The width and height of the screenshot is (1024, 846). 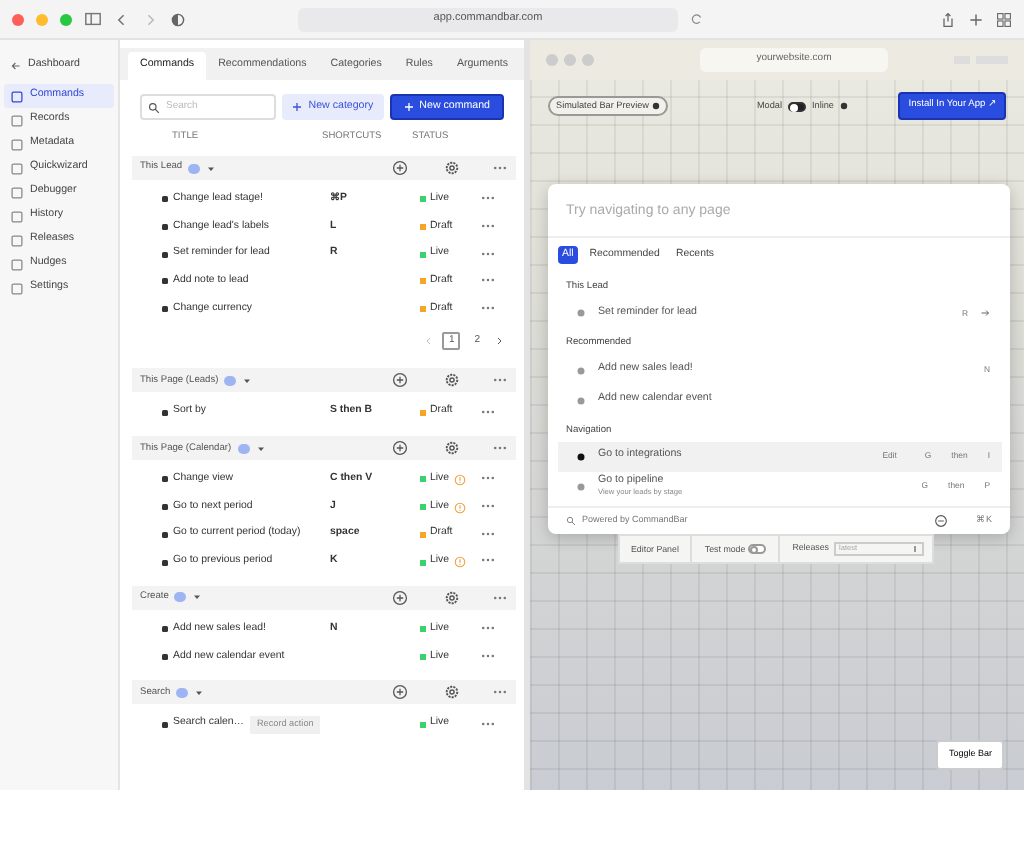 I want to click on mode-toggle, so click(x=796, y=106).